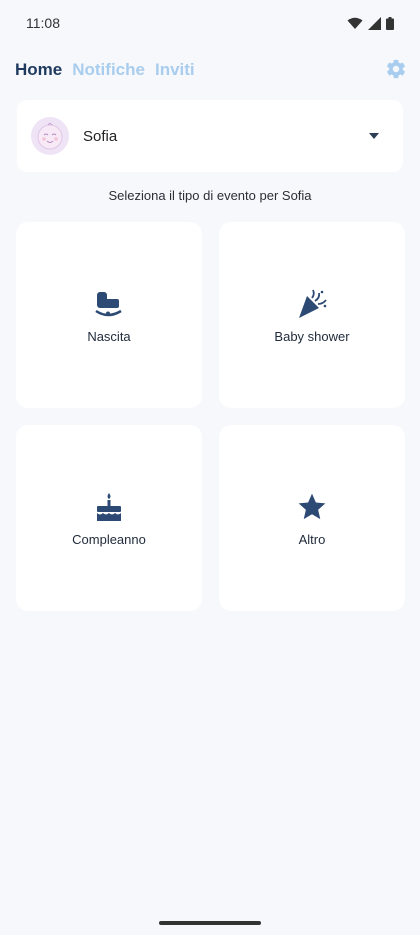 This screenshot has height=935, width=420. What do you see at coordinates (374, 136) in the screenshot?
I see `caret-down-icon` at bounding box center [374, 136].